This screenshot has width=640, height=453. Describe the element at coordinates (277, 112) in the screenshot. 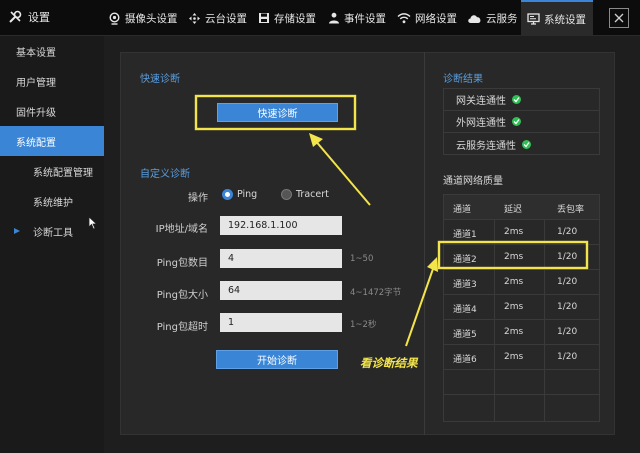

I see `quick-diagnosis-button: 快速诊断` at that location.